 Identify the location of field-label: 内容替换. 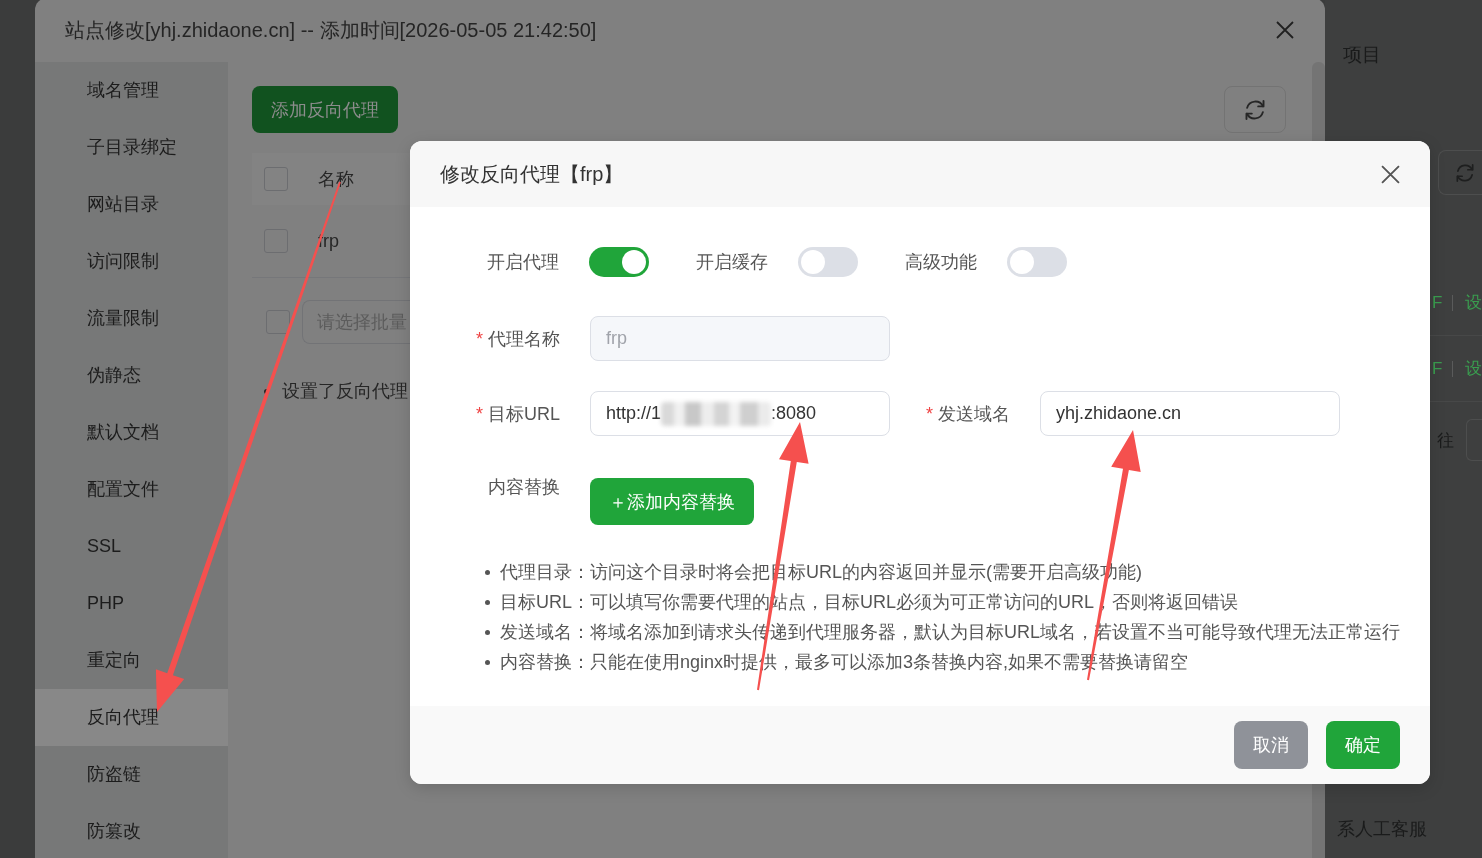
(523, 487).